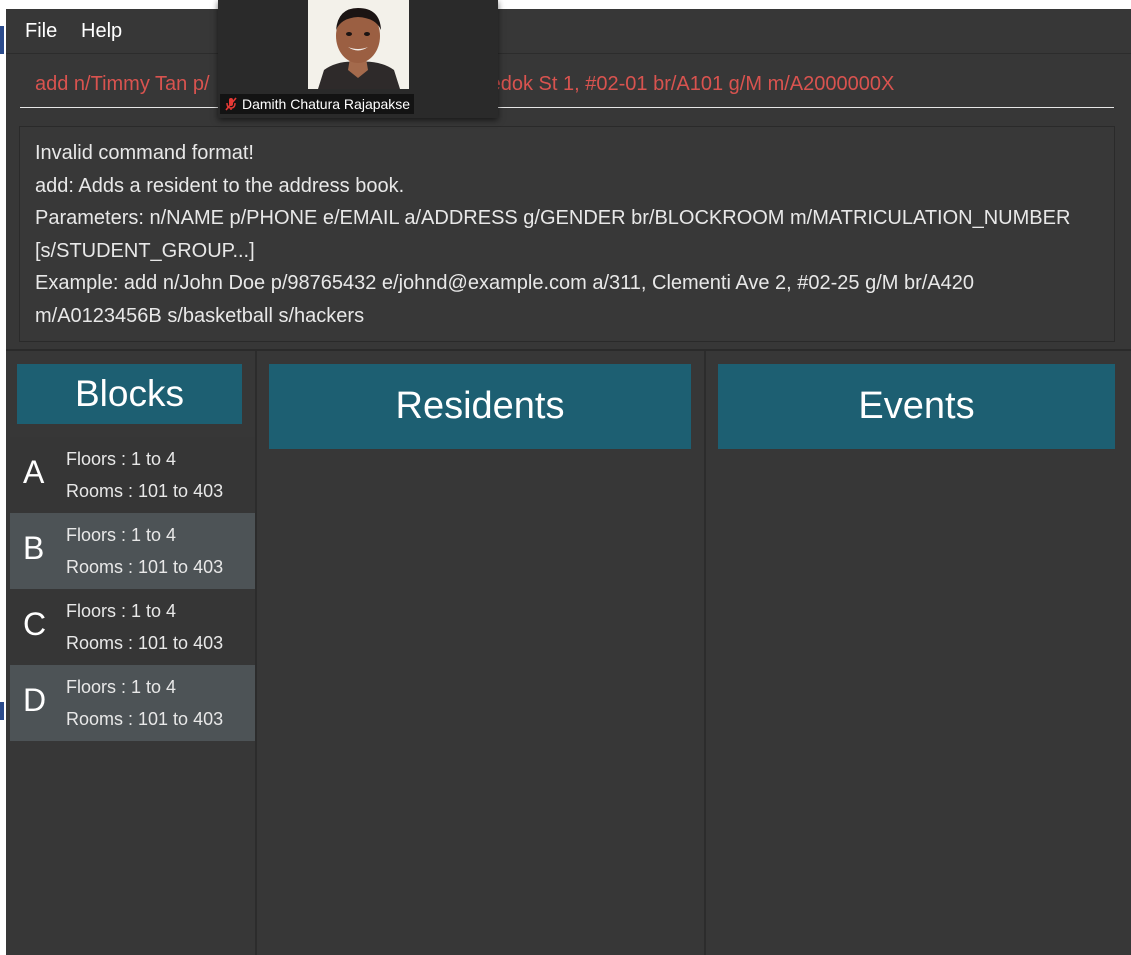 The width and height of the screenshot is (1131, 955). Describe the element at coordinates (101, 31) in the screenshot. I see `menu-help: Help` at that location.